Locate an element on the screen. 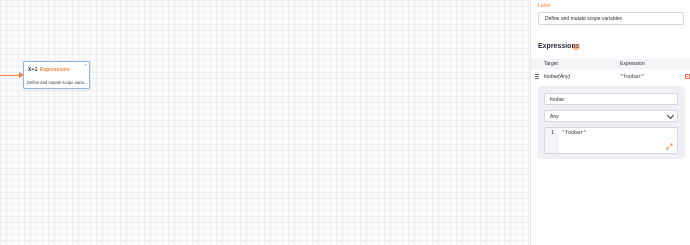 This screenshot has width=690, height=245. expressions-table-header: Target Expression is located at coordinates (610, 64).